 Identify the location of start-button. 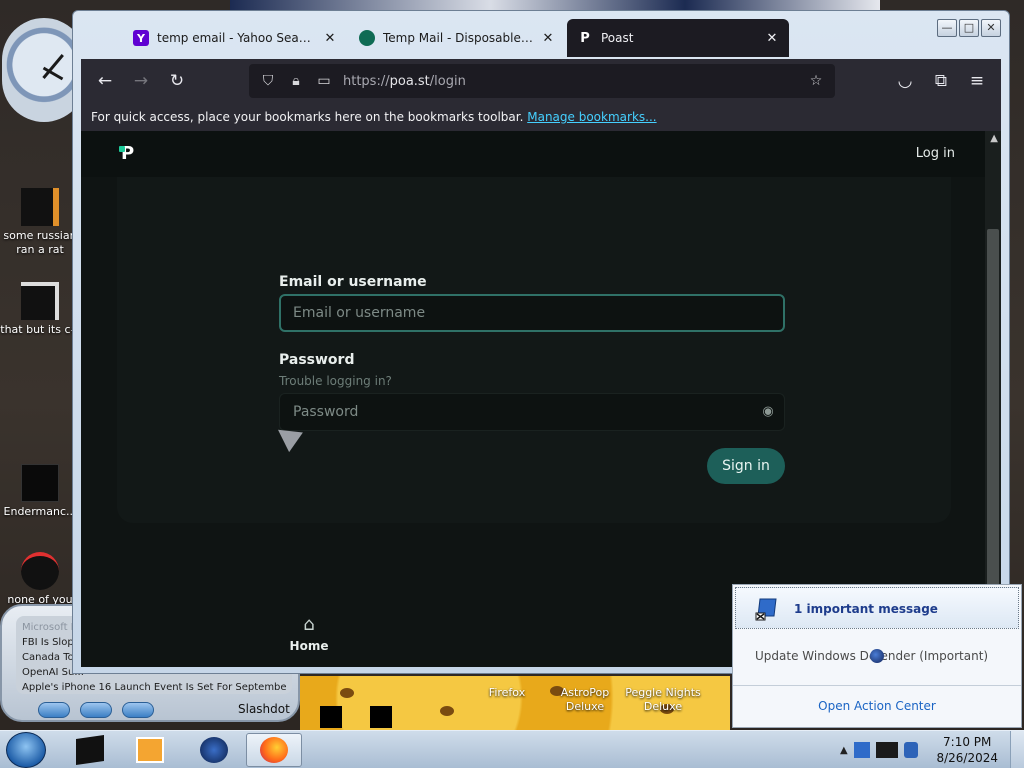
(26, 750).